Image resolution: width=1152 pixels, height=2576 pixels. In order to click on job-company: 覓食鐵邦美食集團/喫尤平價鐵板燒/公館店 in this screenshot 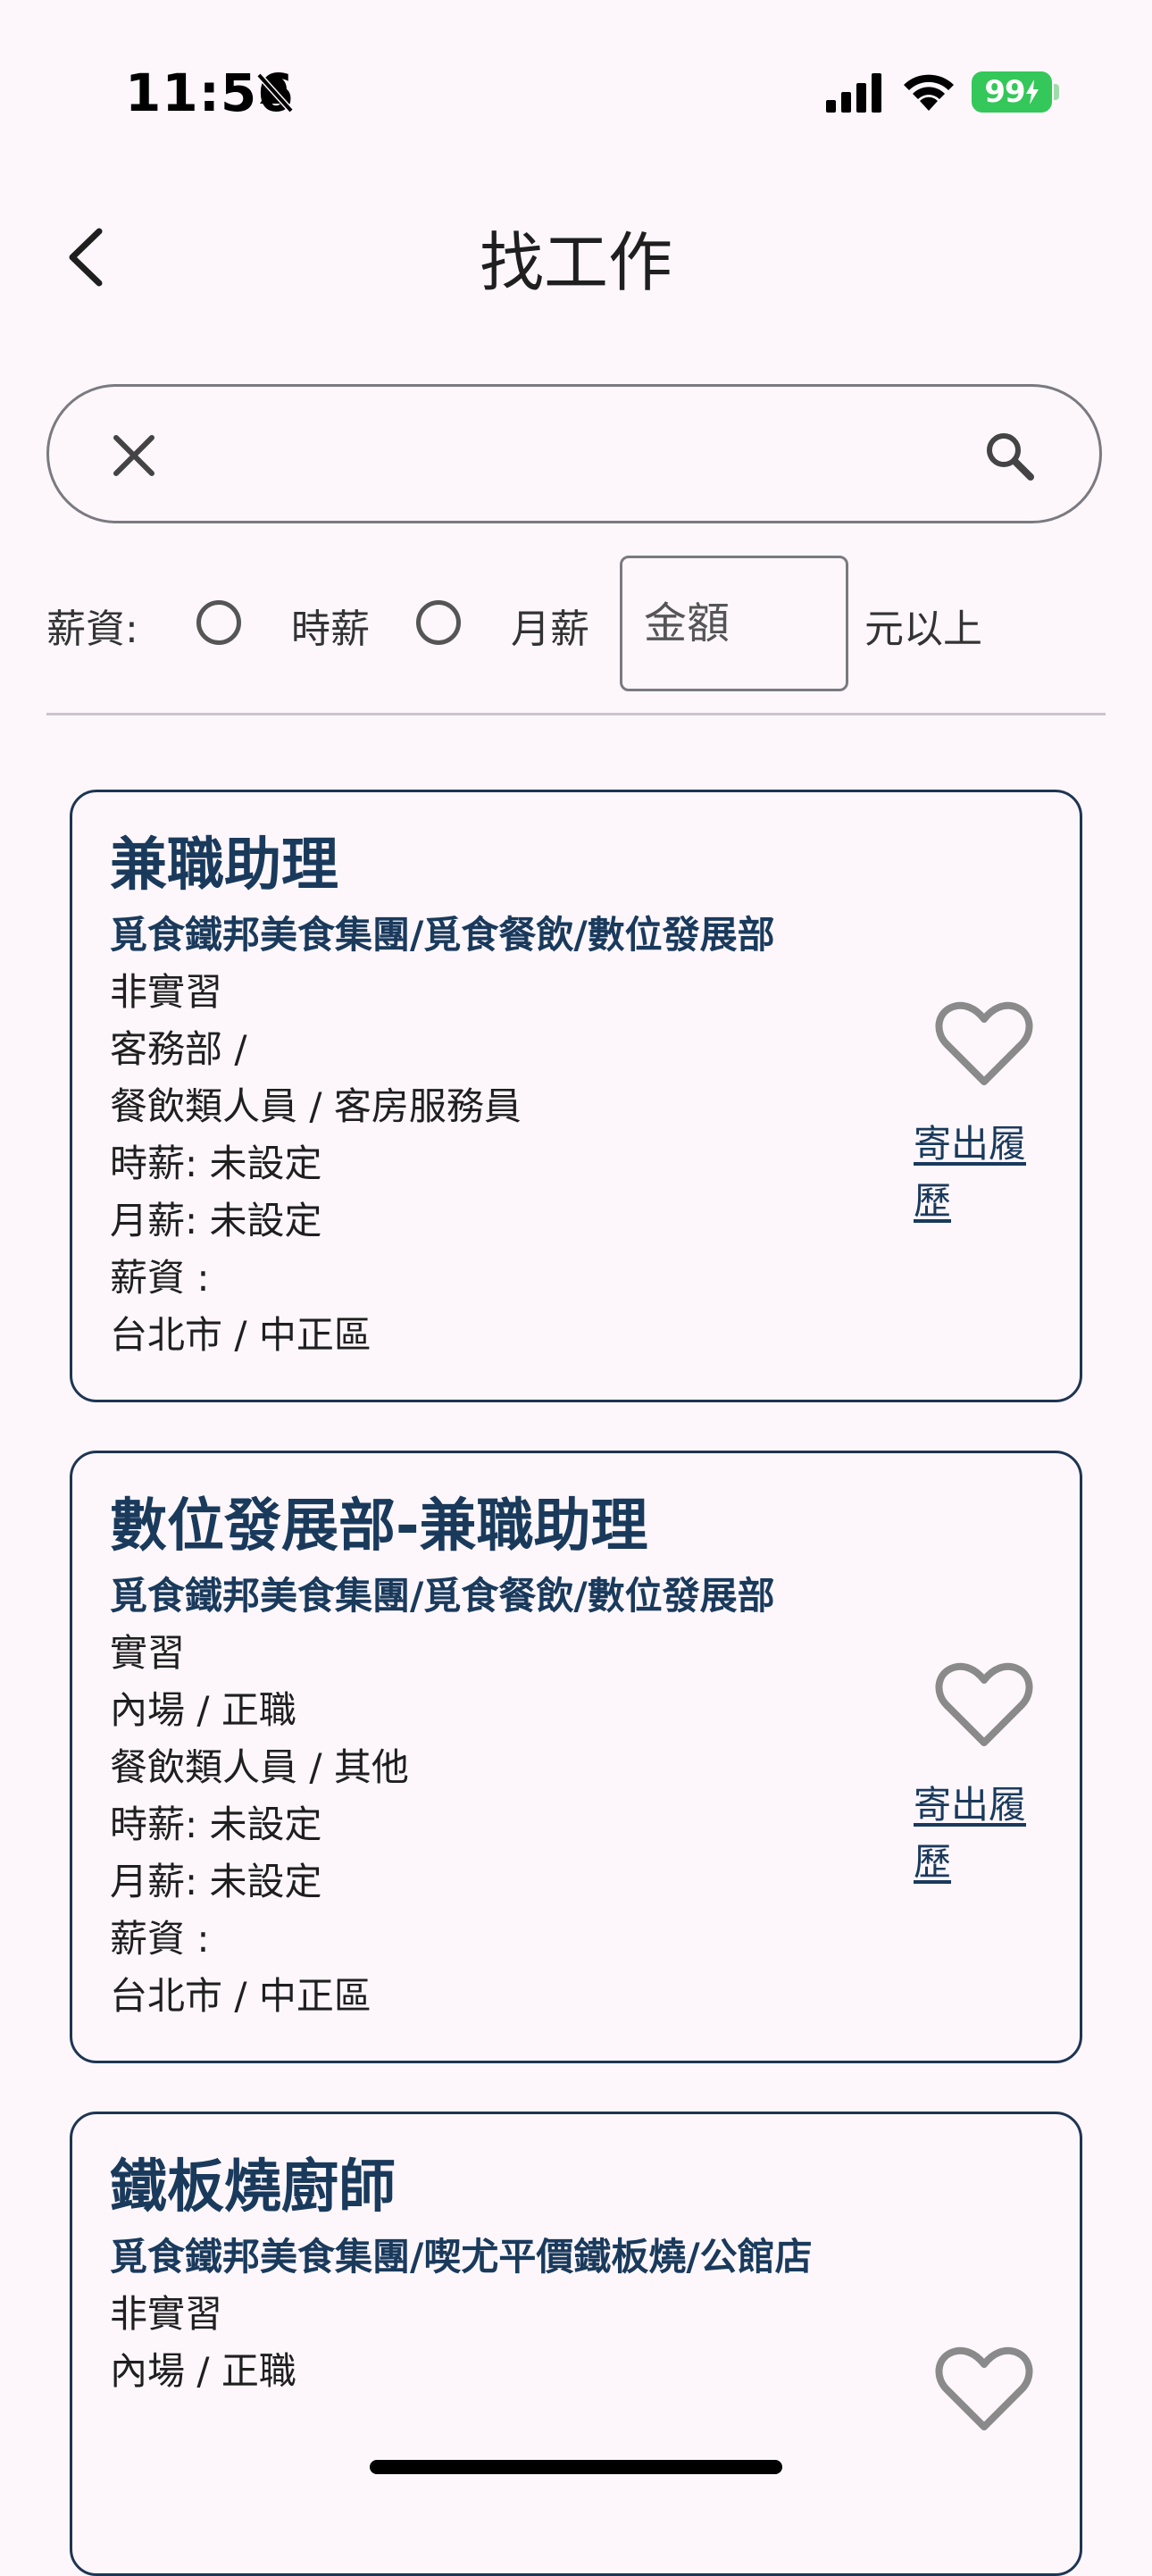, I will do `click(462, 2257)`.